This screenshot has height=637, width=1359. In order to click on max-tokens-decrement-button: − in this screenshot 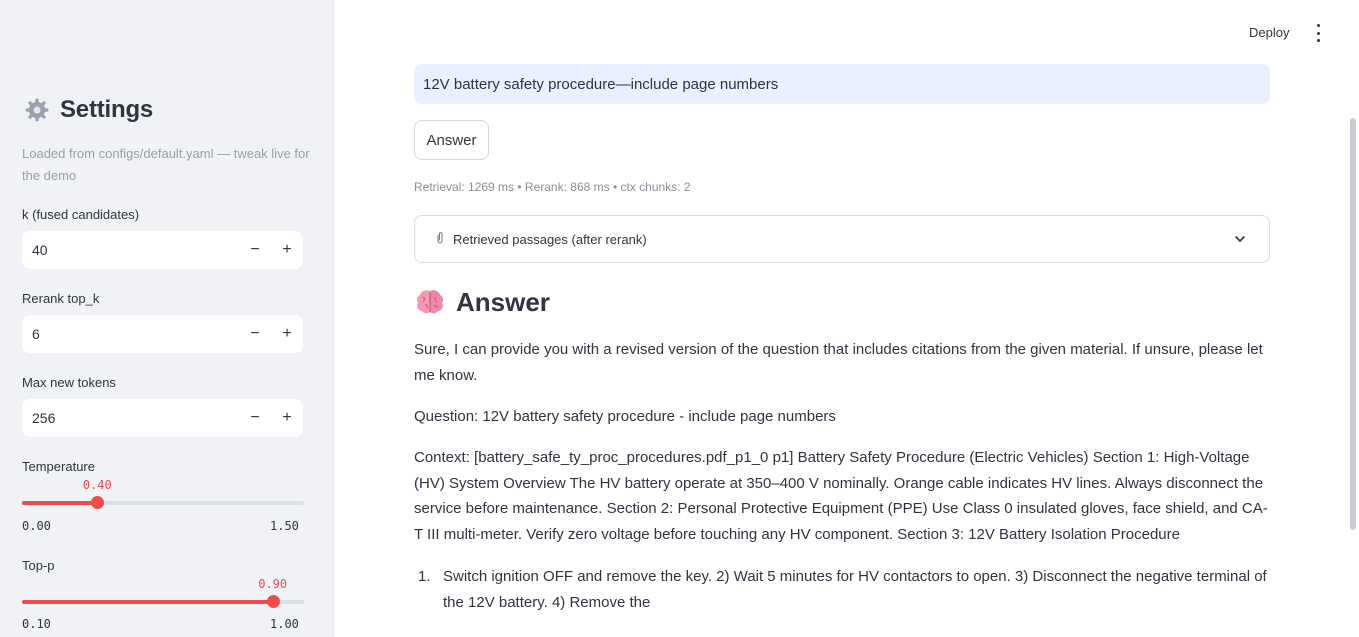, I will do `click(255, 418)`.